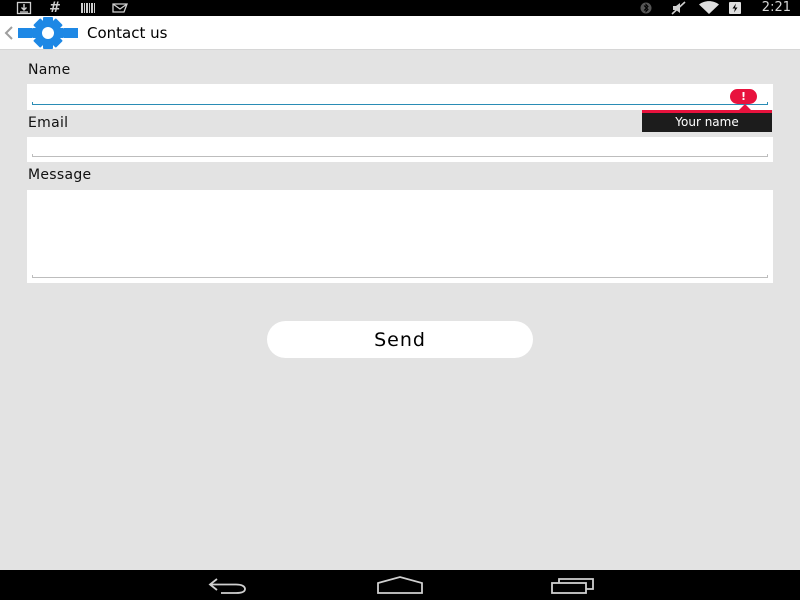 This screenshot has height=600, width=800. I want to click on action-bar: Contact us, so click(400, 33).